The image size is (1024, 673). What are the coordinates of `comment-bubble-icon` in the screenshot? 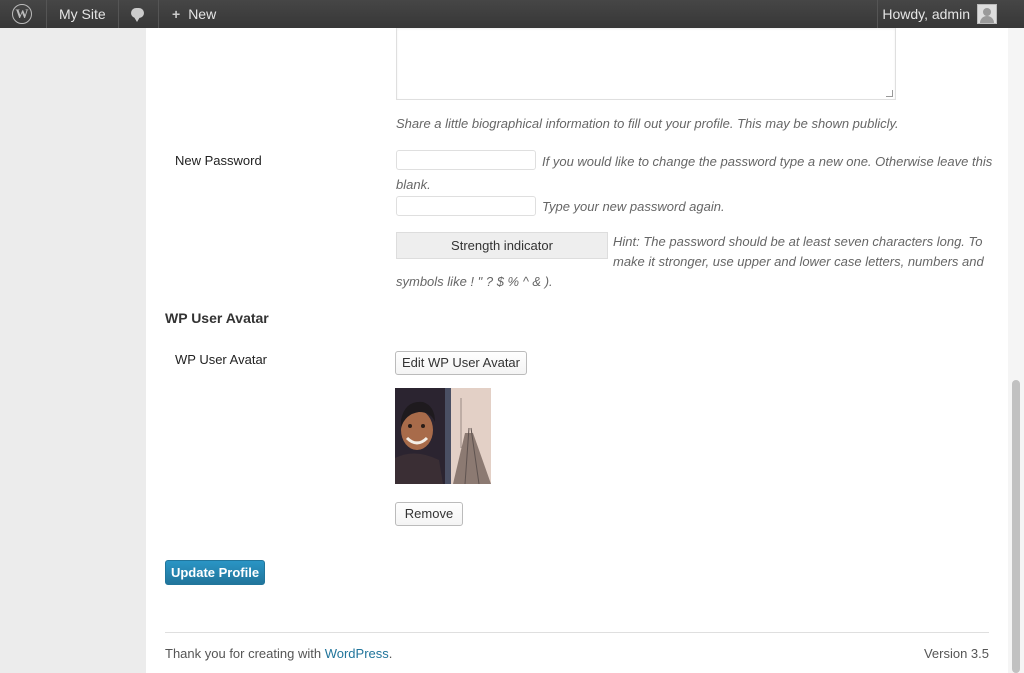 It's located at (137, 15).